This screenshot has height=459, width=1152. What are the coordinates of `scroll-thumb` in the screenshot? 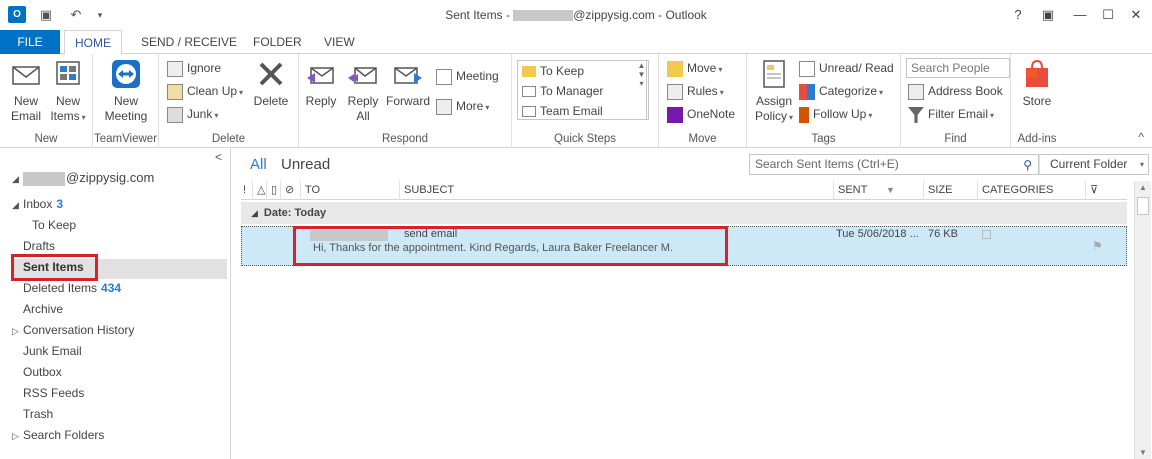 It's located at (1143, 206).